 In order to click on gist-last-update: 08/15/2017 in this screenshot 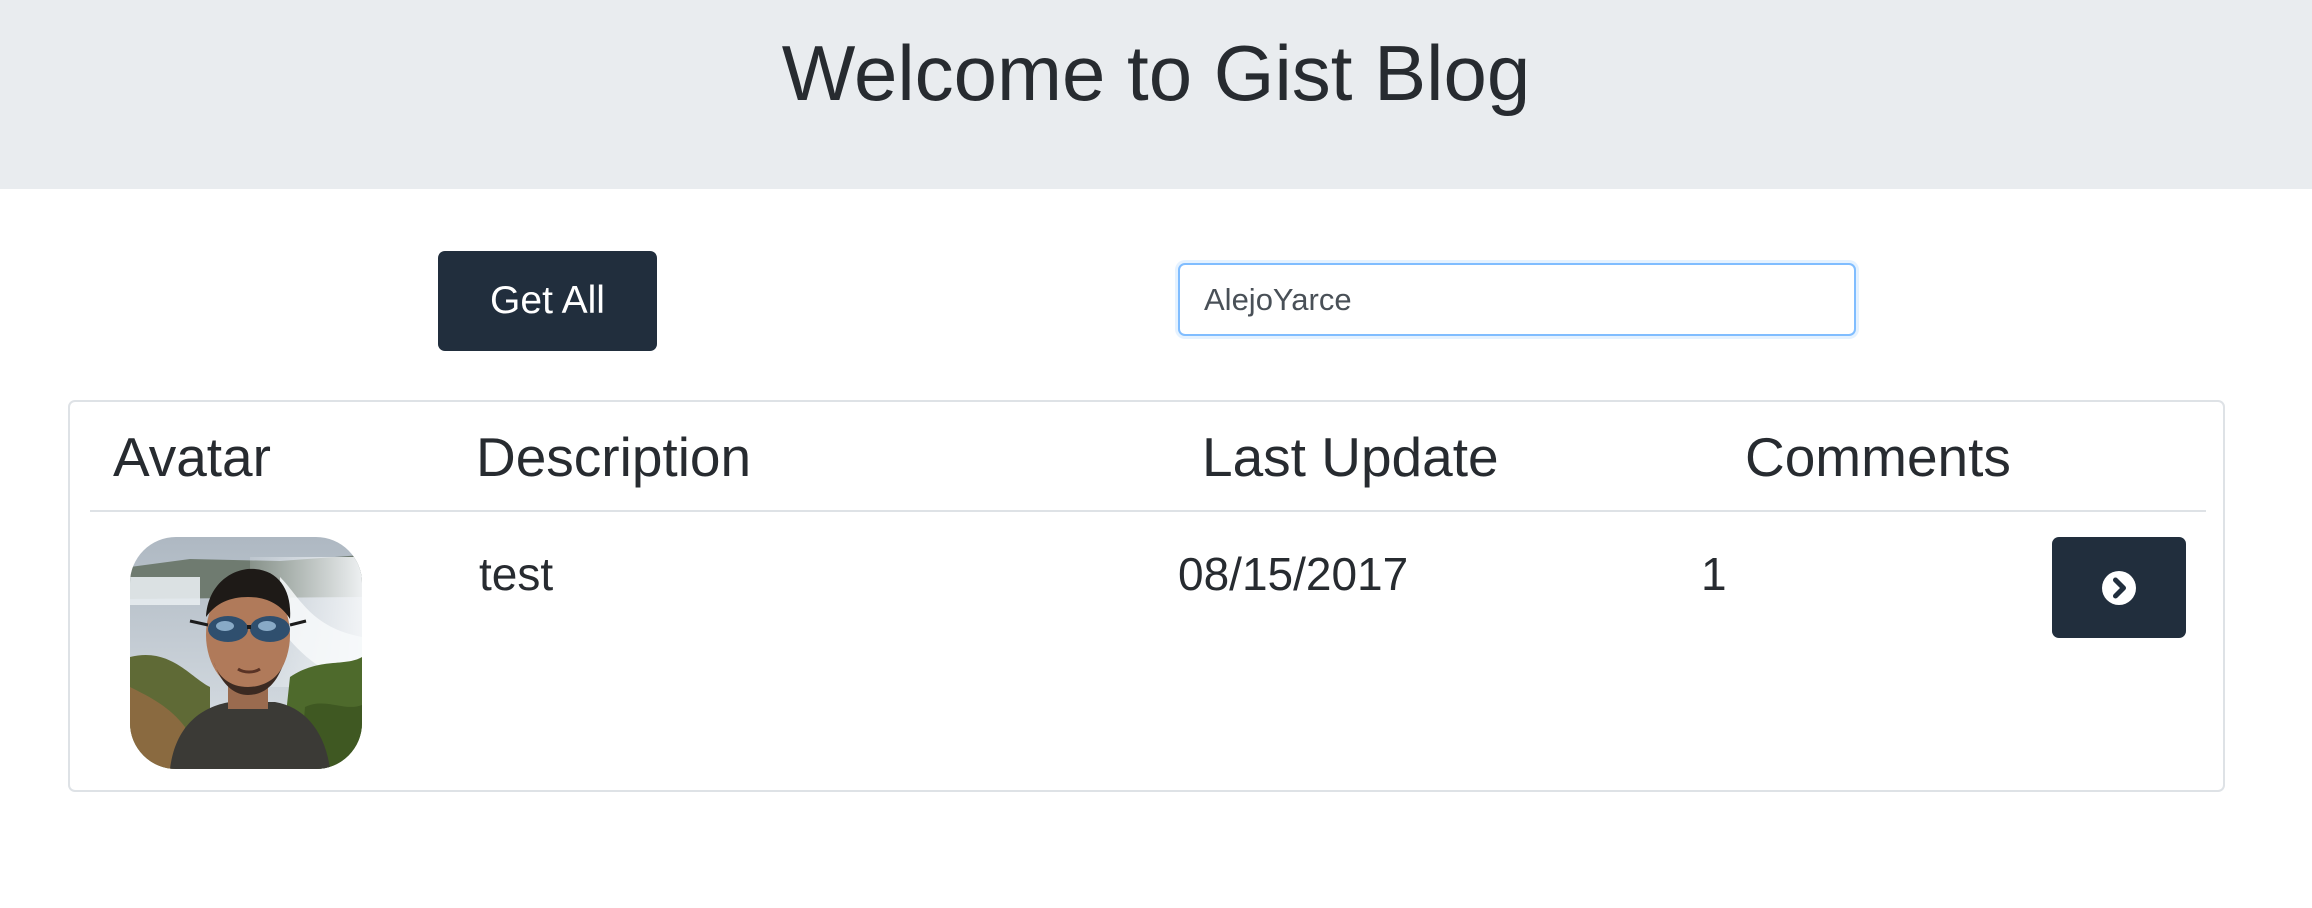, I will do `click(1293, 574)`.